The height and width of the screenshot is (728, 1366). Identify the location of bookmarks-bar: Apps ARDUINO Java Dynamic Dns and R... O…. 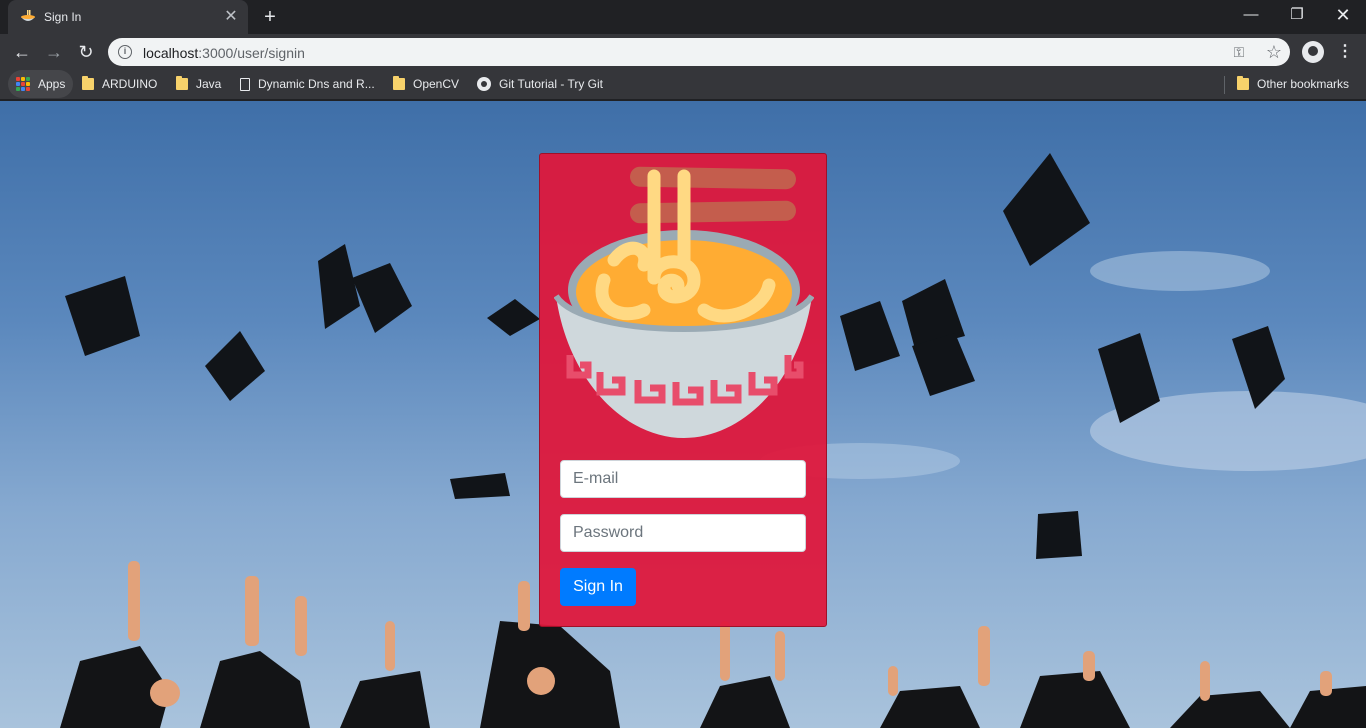
(683, 85).